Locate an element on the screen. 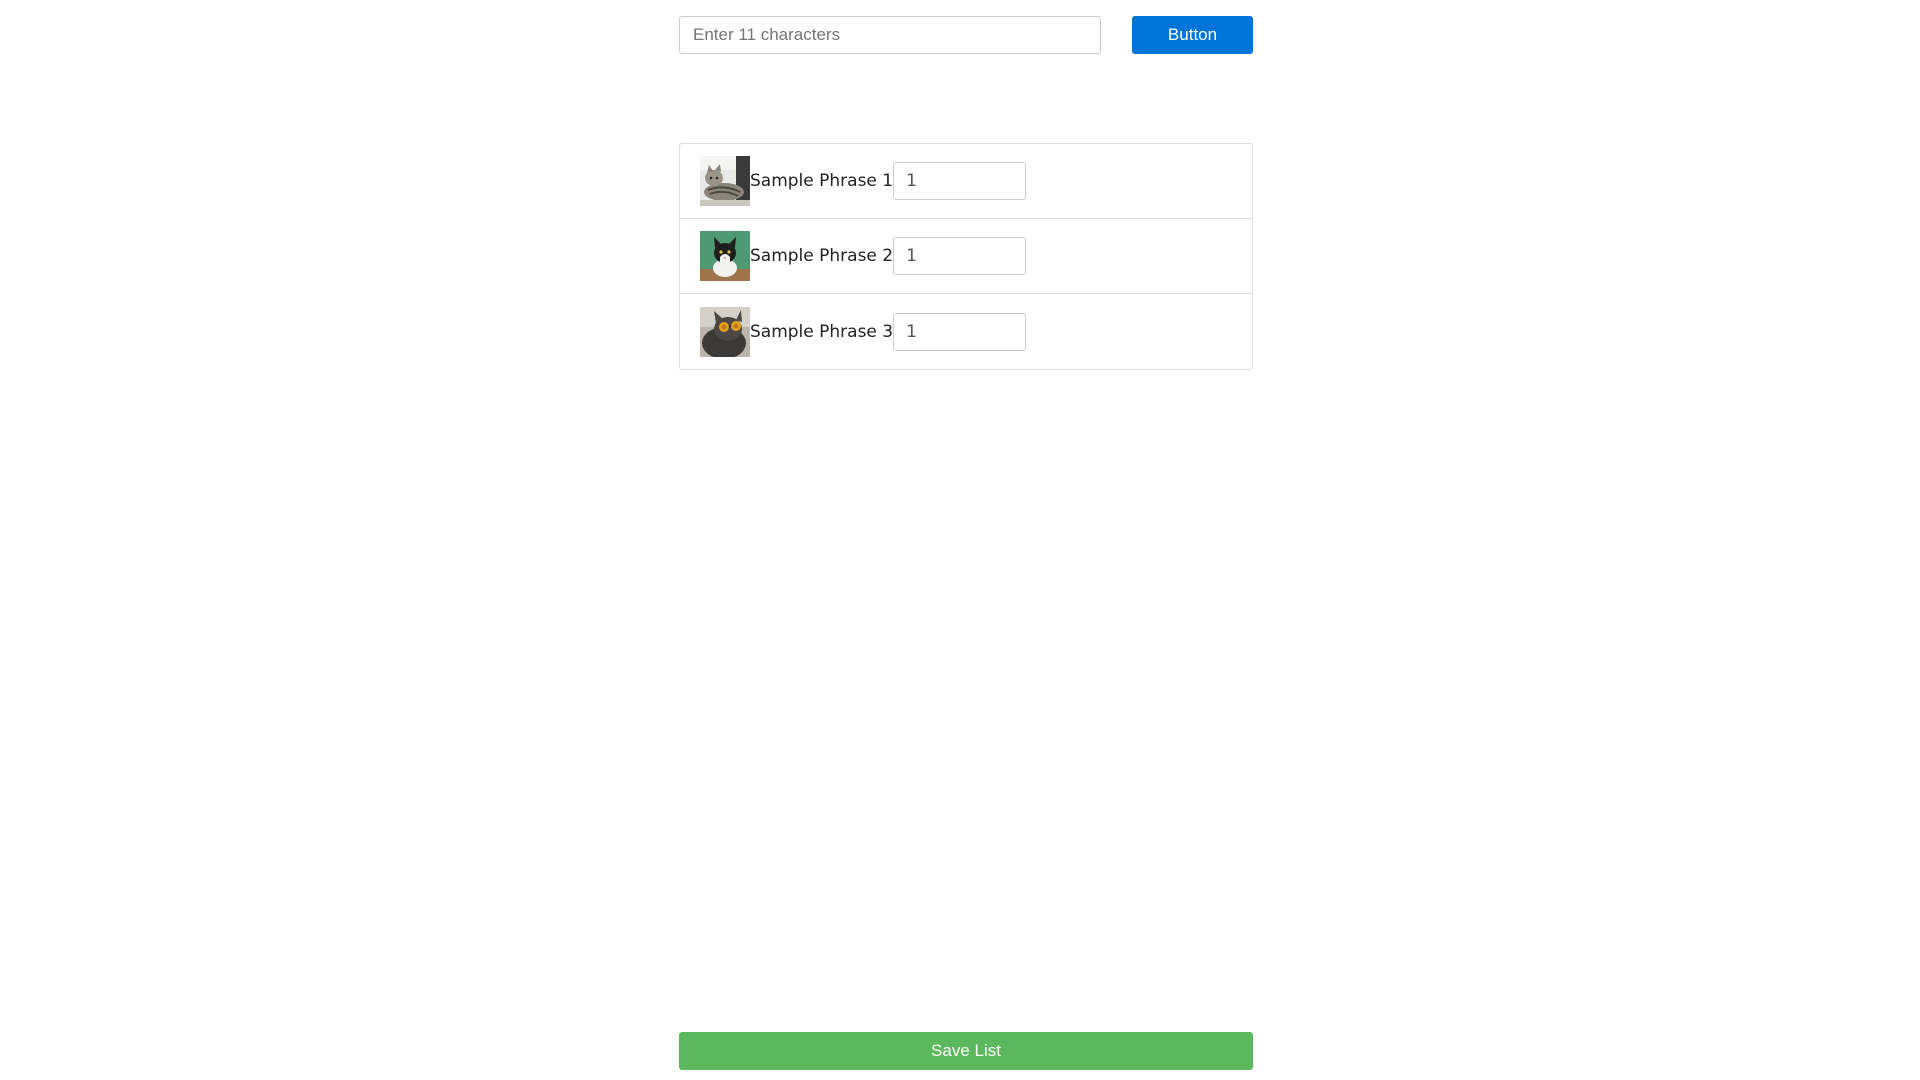 Image resolution: width=1920 pixels, height=1080 pixels. black-white-cat-thumbnail is located at coordinates (725, 256).